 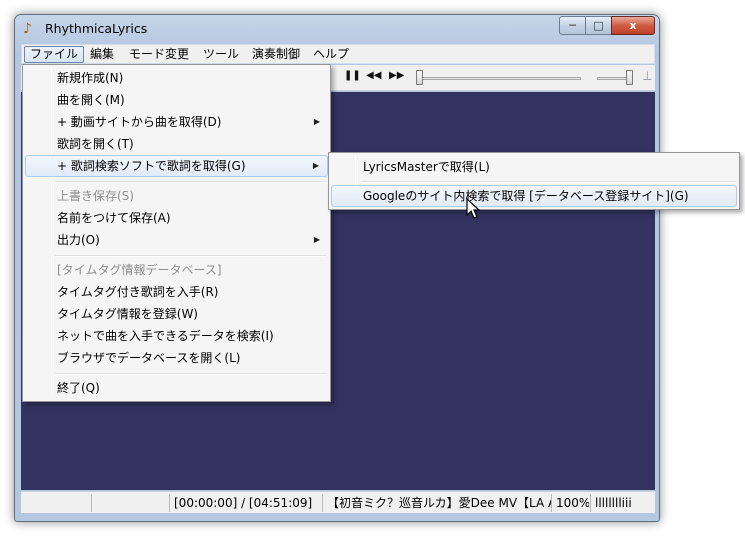 What do you see at coordinates (114, 218) in the screenshot?
I see `menu-item-label: 名前をつけて保存(A)` at bounding box center [114, 218].